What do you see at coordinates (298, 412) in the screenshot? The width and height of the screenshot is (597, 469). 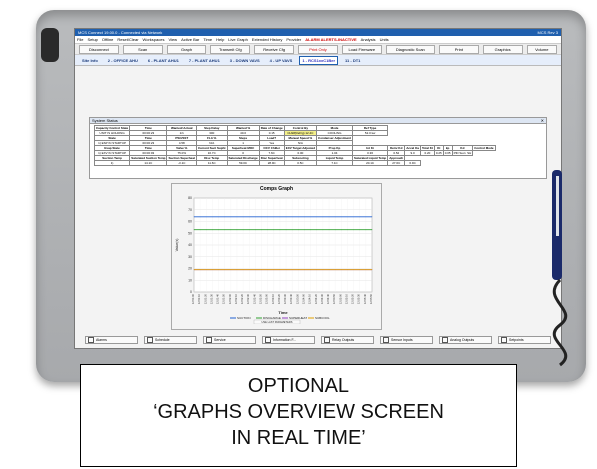 I see `caption-line-2: ‘GRAPHS OVERVIEW SCREEN` at bounding box center [298, 412].